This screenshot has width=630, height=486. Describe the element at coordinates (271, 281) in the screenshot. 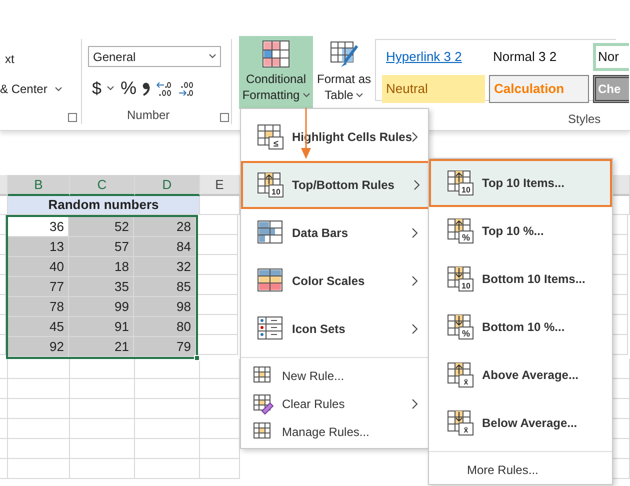

I see `color-scales-icon` at that location.